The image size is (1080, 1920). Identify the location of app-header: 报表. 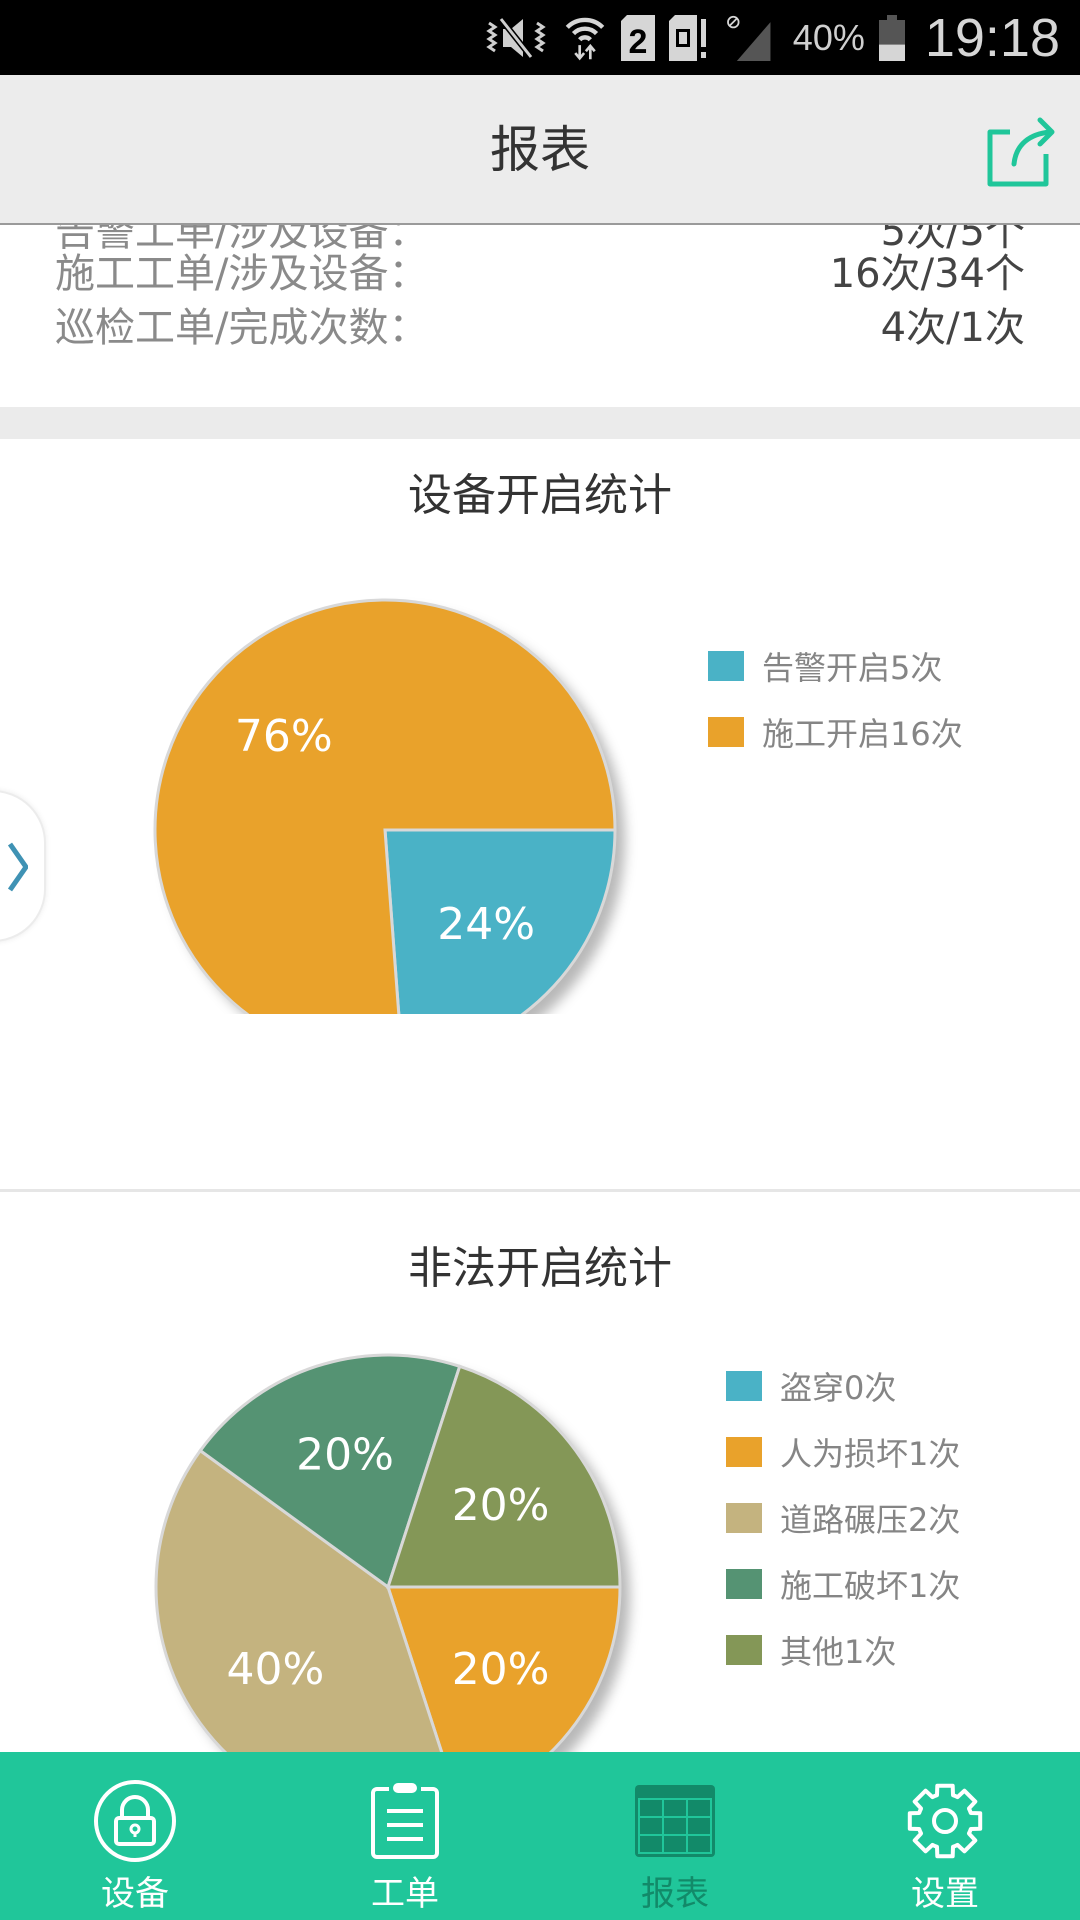
(540, 150).